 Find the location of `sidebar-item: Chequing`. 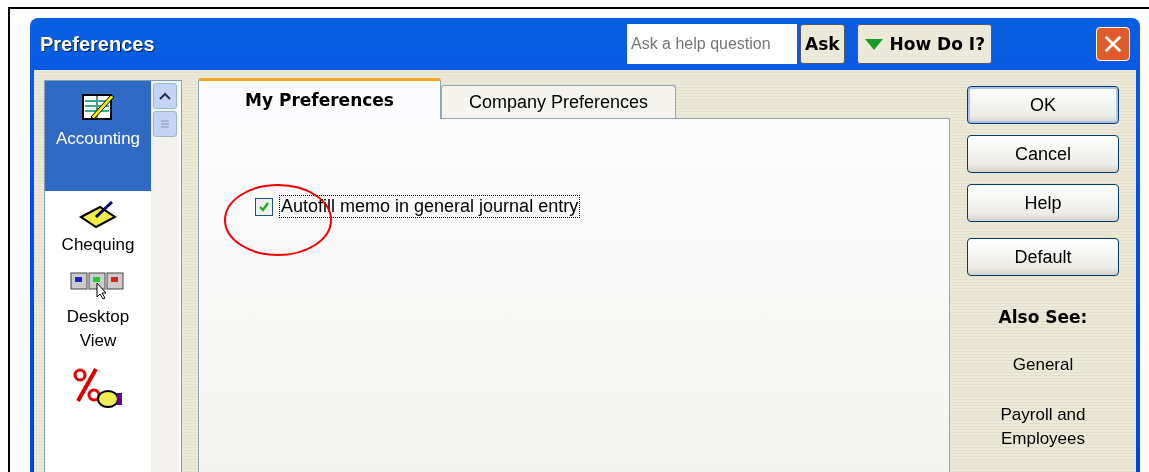

sidebar-item: Chequing is located at coordinates (98, 226).